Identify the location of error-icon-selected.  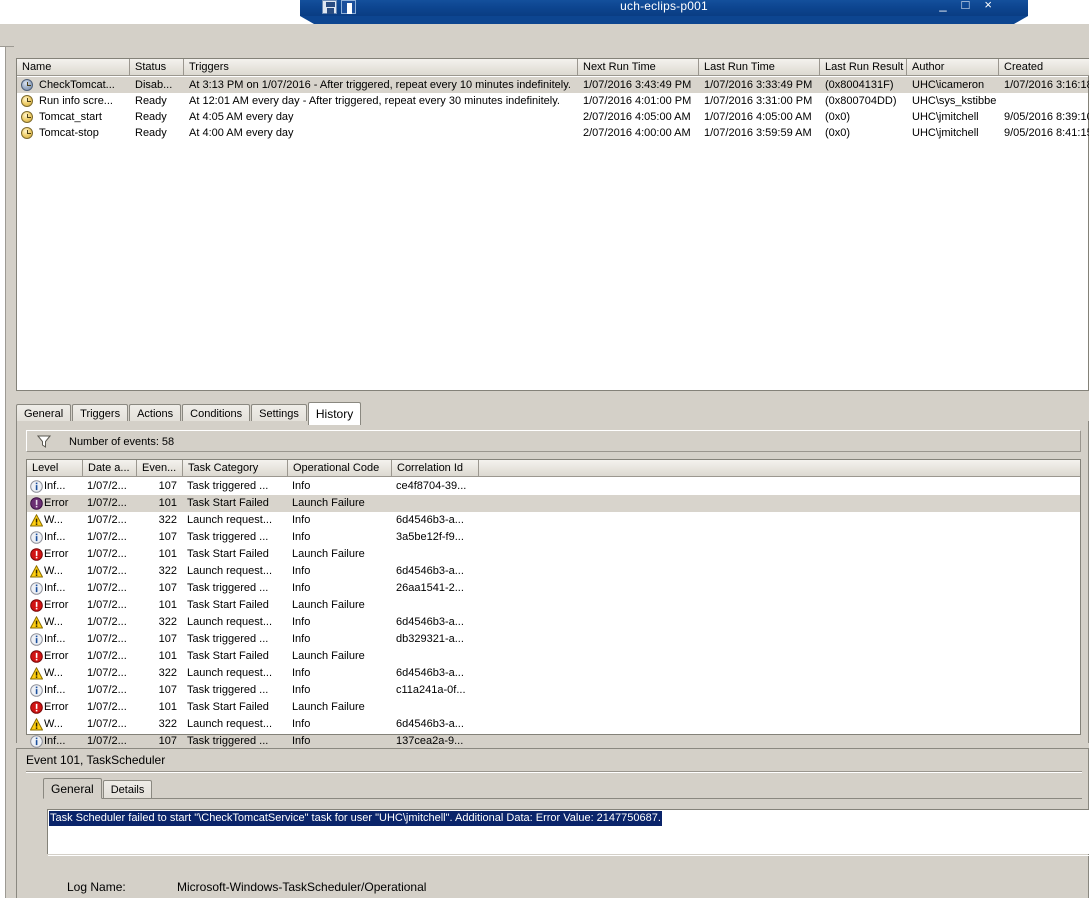
(36, 503).